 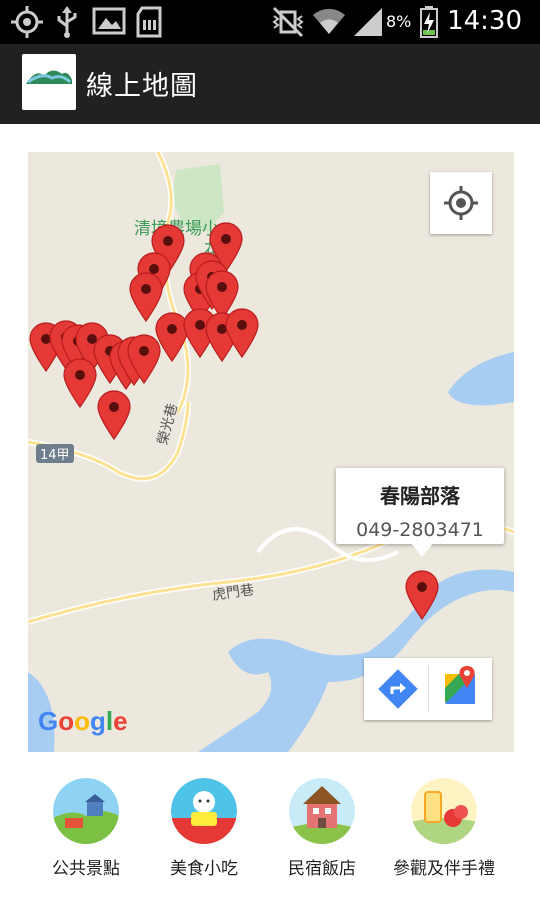 I want to click on map-toolbar, so click(x=428, y=689).